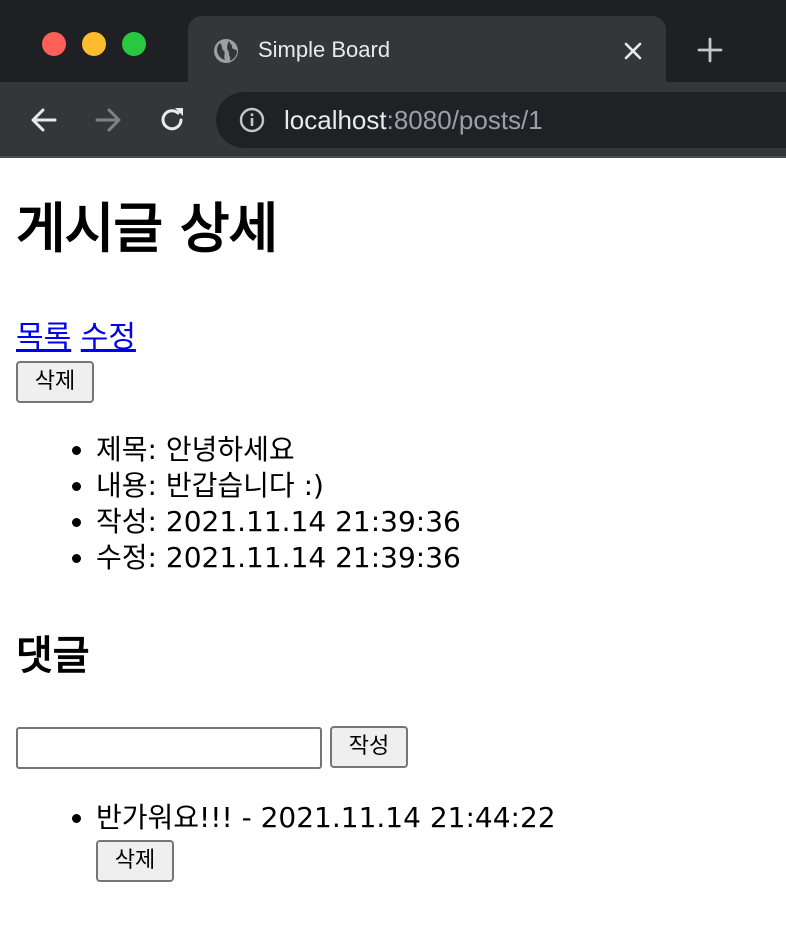  I want to click on tab-title: Simple Board, so click(324, 49).